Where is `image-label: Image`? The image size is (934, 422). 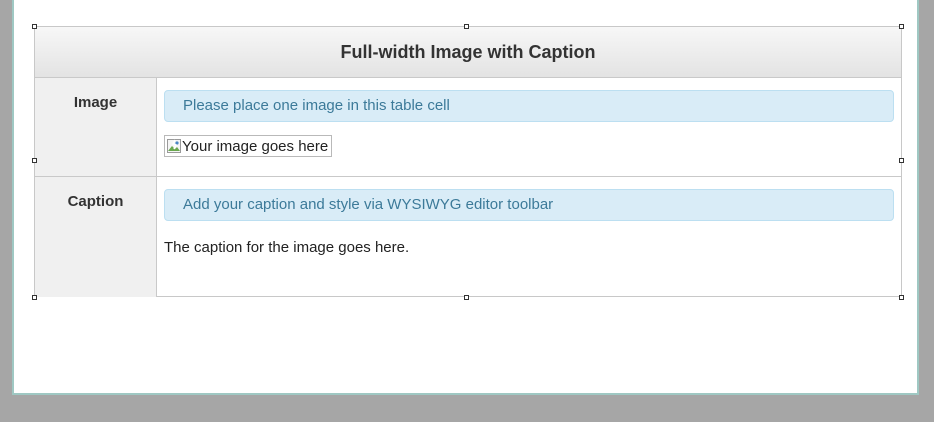 image-label: Image is located at coordinates (96, 127).